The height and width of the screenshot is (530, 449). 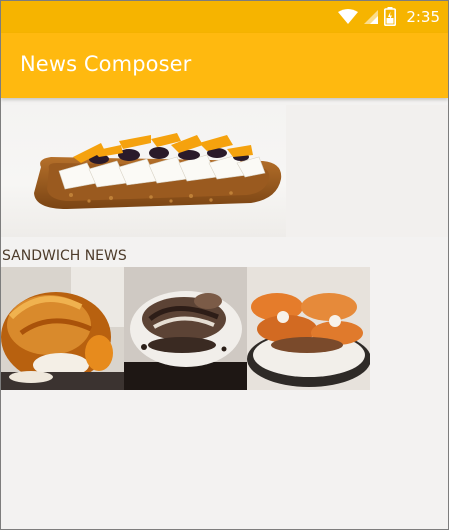 What do you see at coordinates (224, 65) in the screenshot?
I see `app-bar: News Composer` at bounding box center [224, 65].